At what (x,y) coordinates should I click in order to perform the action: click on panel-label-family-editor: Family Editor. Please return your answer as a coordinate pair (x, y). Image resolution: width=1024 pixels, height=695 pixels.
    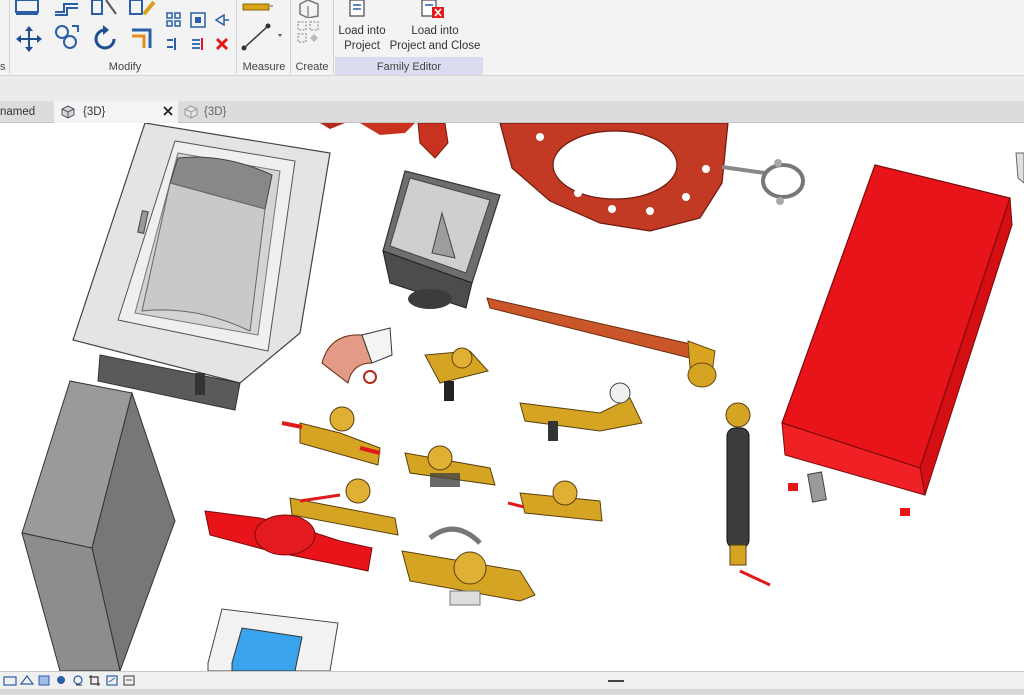
    Looking at the image, I should click on (409, 67).